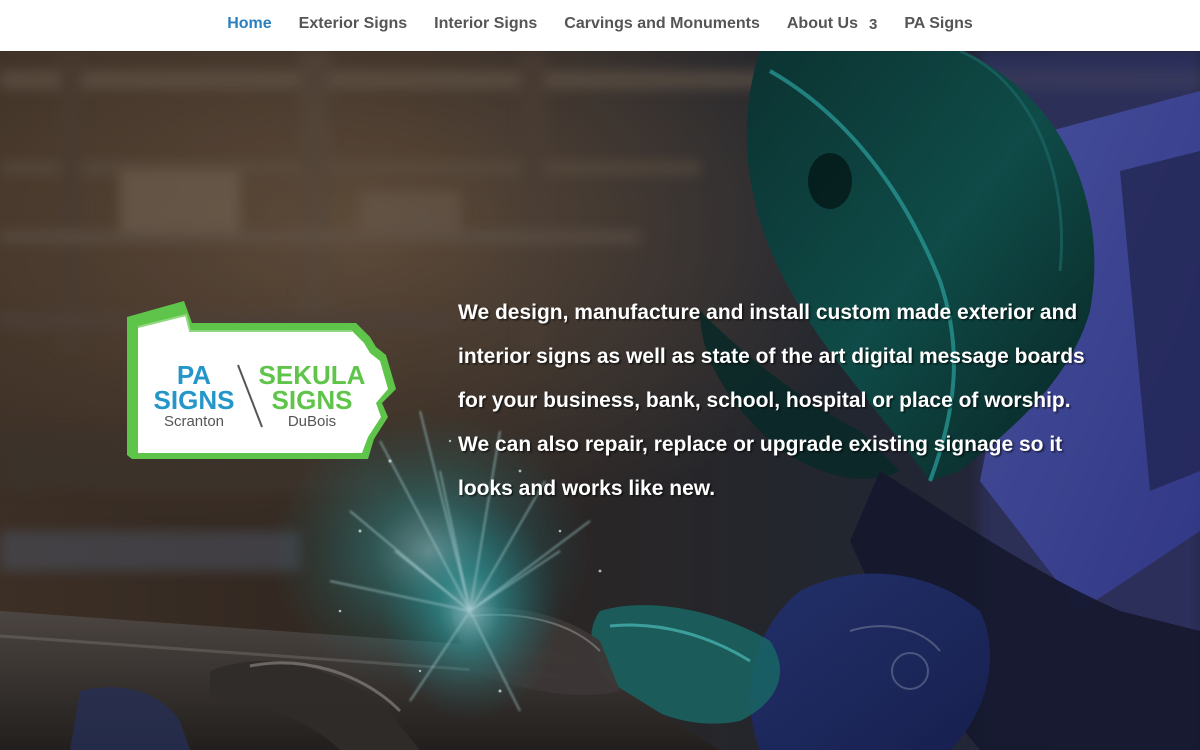 The height and width of the screenshot is (750, 1200). I want to click on logo-dubois-text: DuBois, so click(312, 421).